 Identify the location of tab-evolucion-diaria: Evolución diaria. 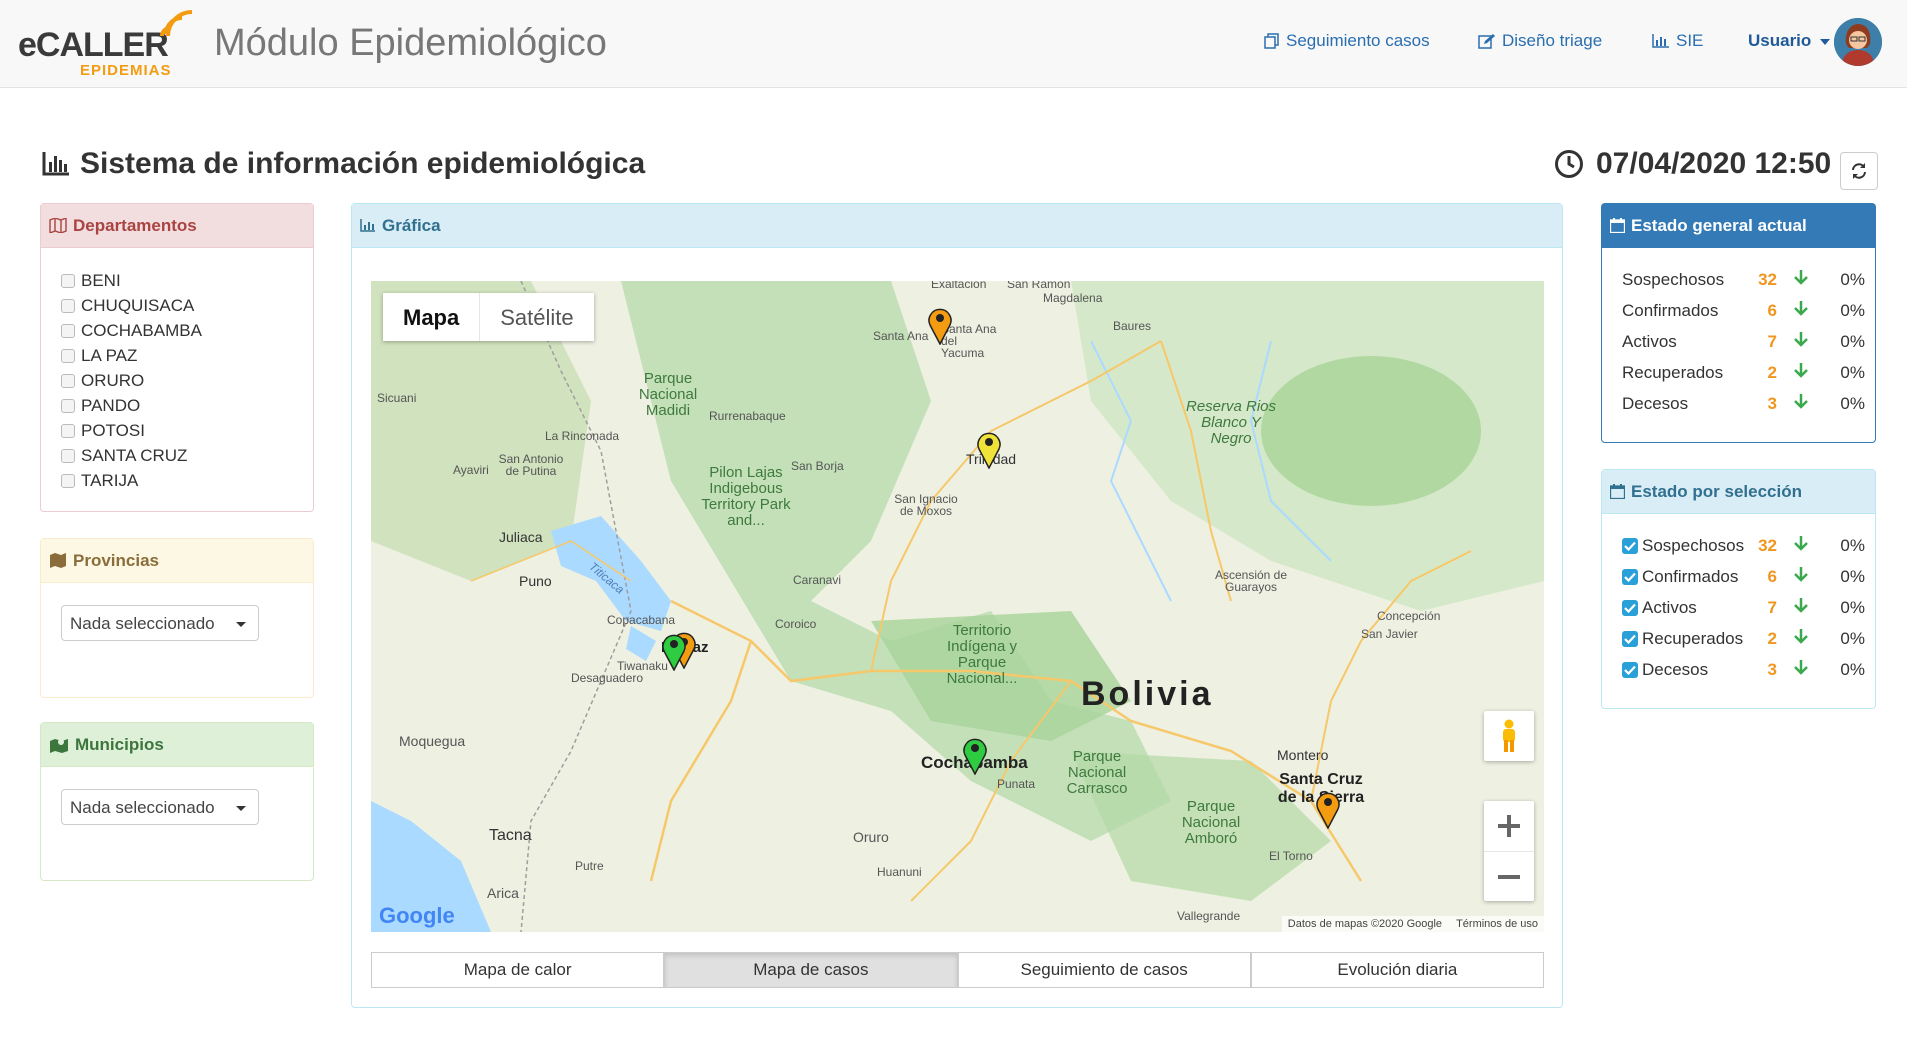
(1397, 970).